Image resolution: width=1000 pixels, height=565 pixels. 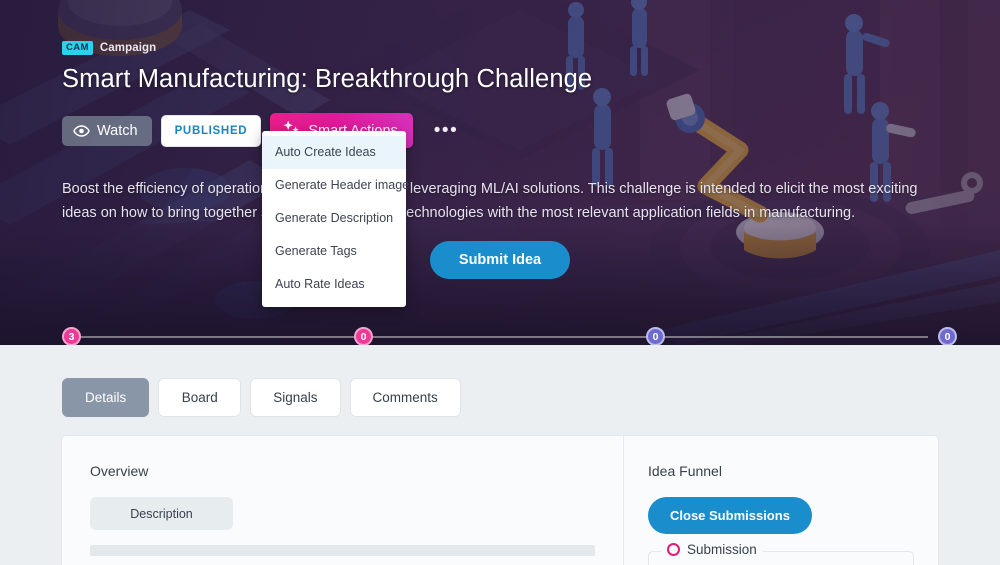 What do you see at coordinates (335, 185) in the screenshot?
I see `dropdown-item-generate-header-image: Generate Header image` at bounding box center [335, 185].